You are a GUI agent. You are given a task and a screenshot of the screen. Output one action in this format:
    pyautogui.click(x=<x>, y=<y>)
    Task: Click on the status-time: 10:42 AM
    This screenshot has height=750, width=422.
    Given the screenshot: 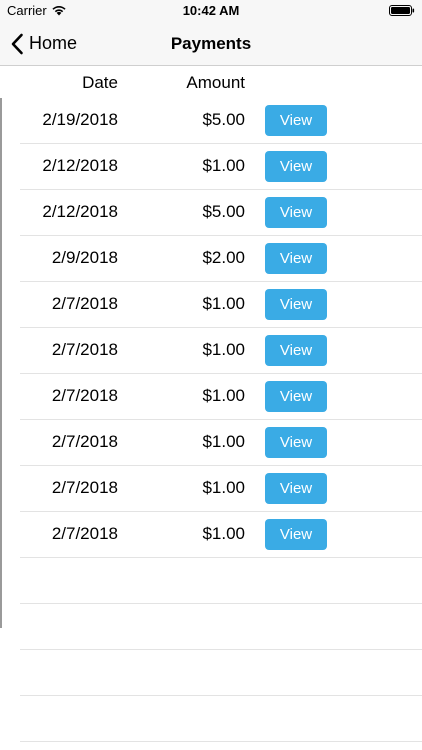 What is the action you would take?
    pyautogui.click(x=211, y=10)
    